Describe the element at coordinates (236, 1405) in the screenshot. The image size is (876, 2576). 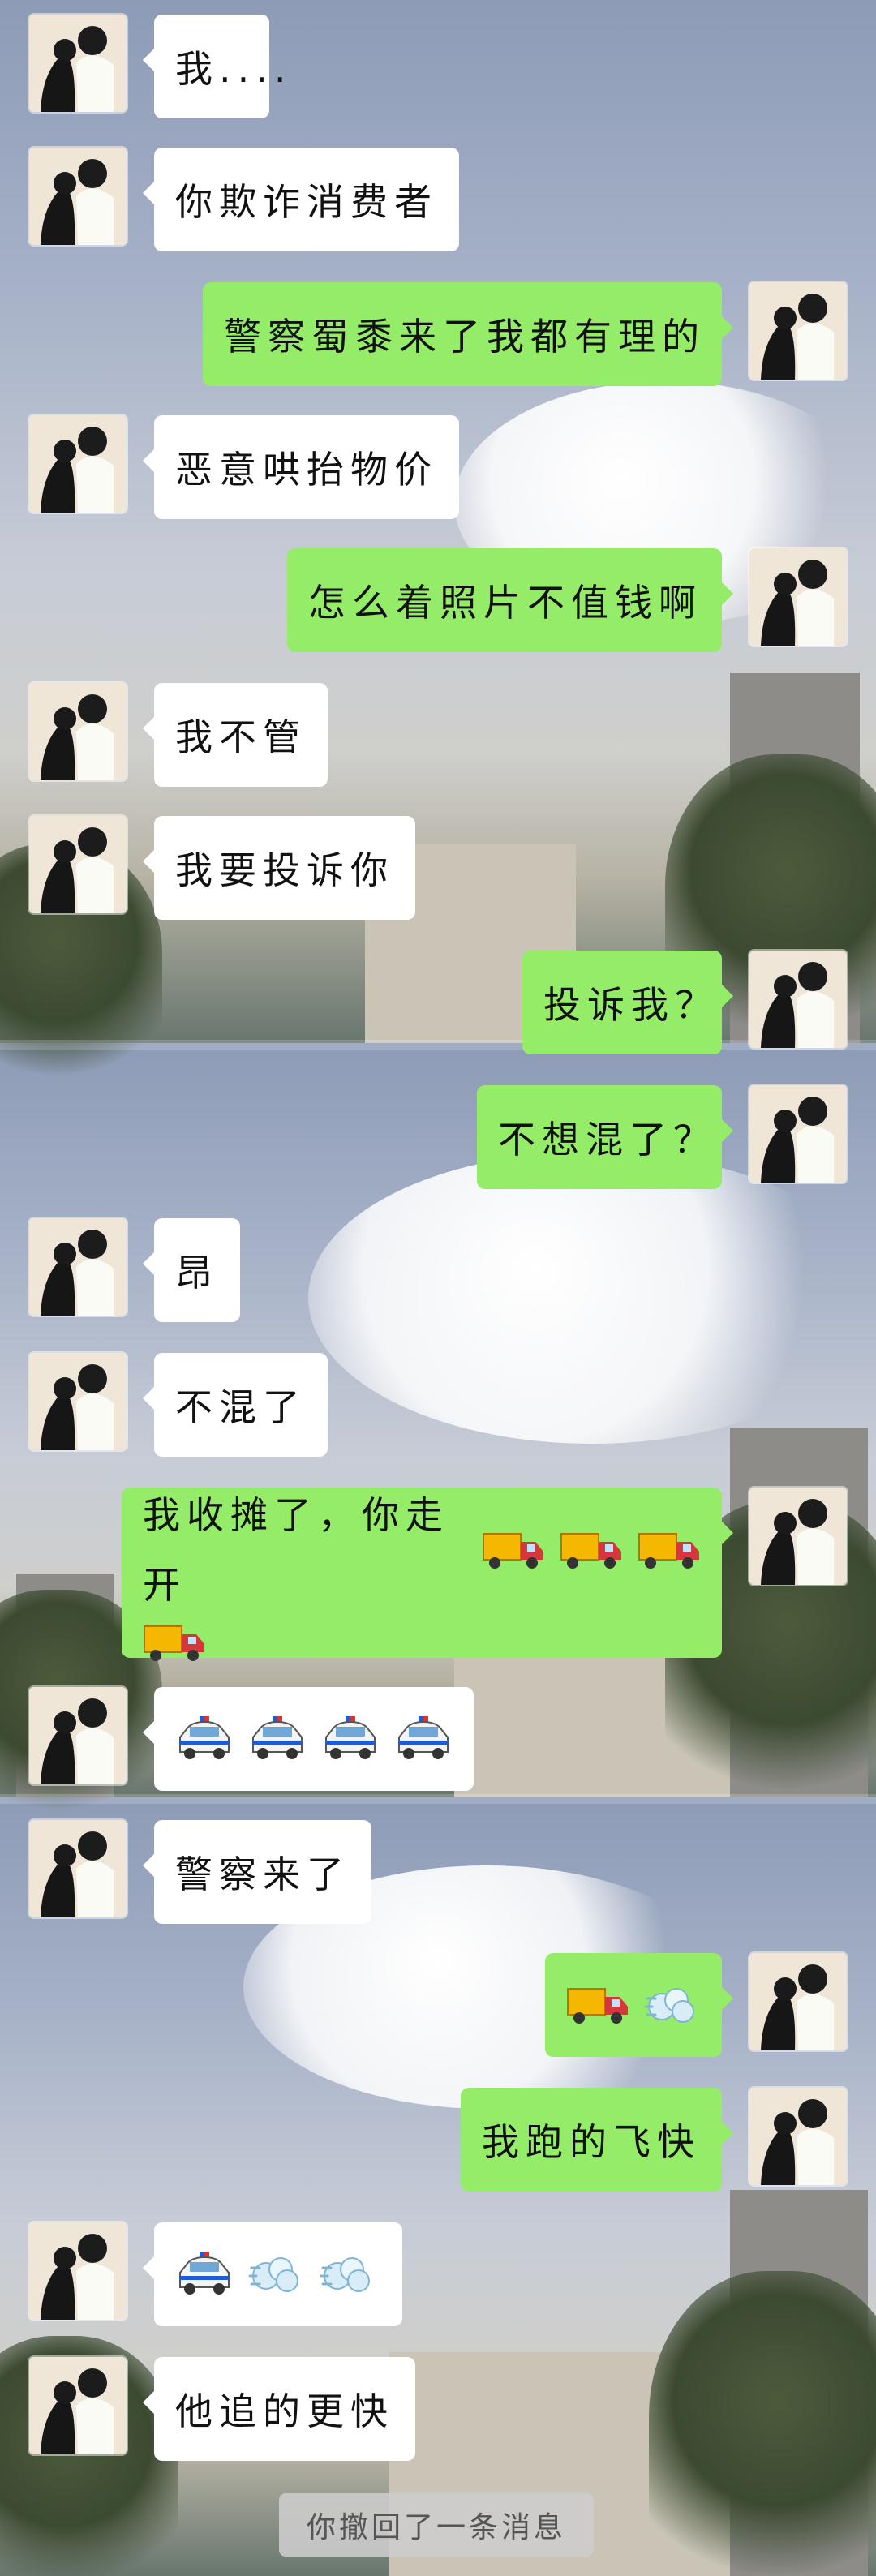
I see `message-bubble: 不混了` at that location.